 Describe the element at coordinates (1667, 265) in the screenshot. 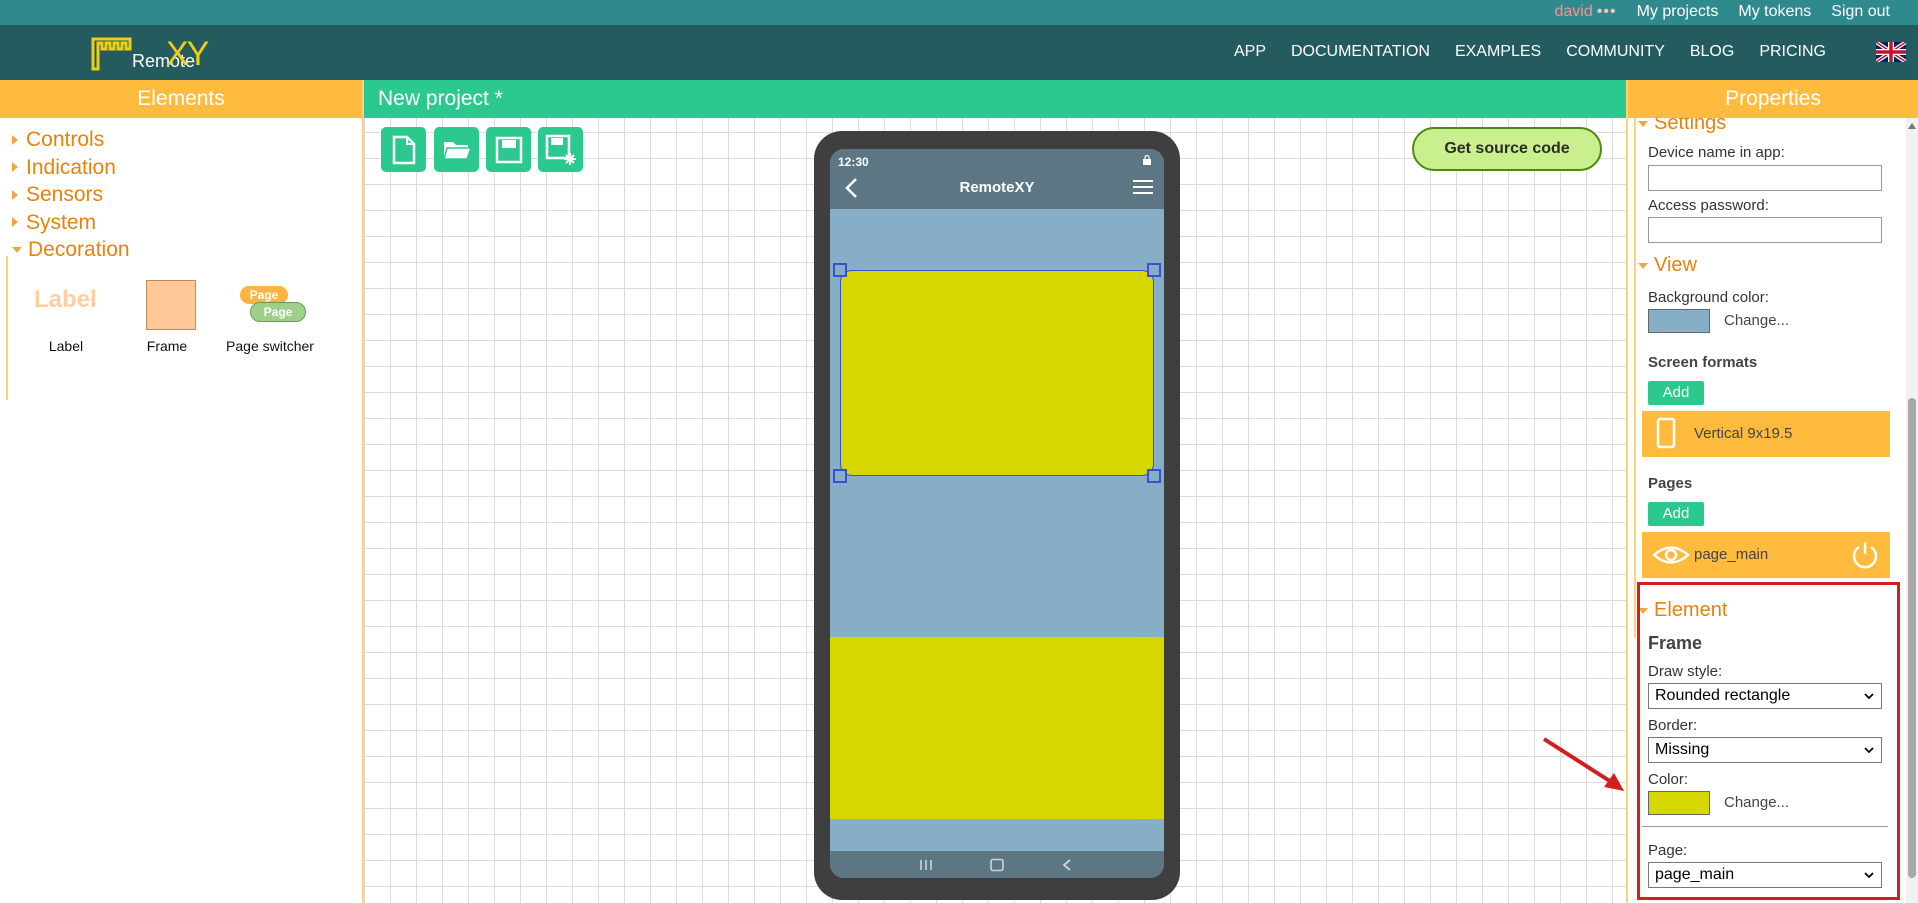

I see `view-section-header: View` at that location.